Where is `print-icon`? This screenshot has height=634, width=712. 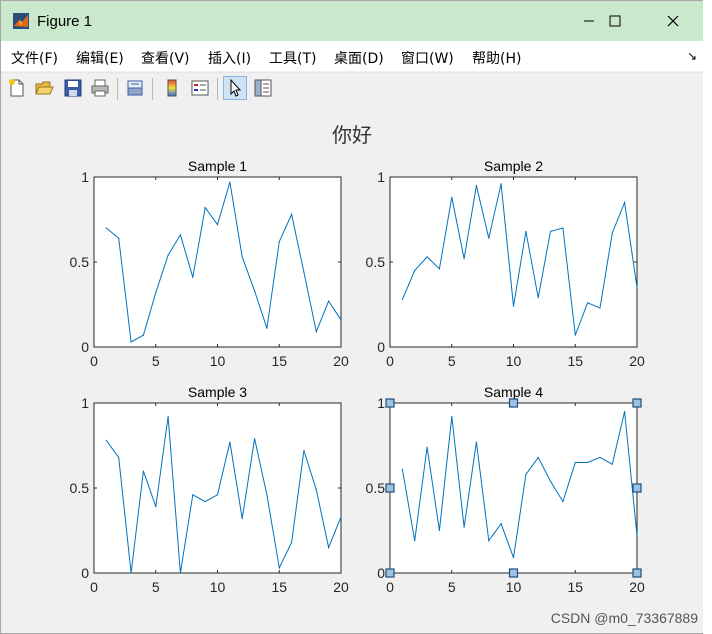
print-icon is located at coordinates (100, 88).